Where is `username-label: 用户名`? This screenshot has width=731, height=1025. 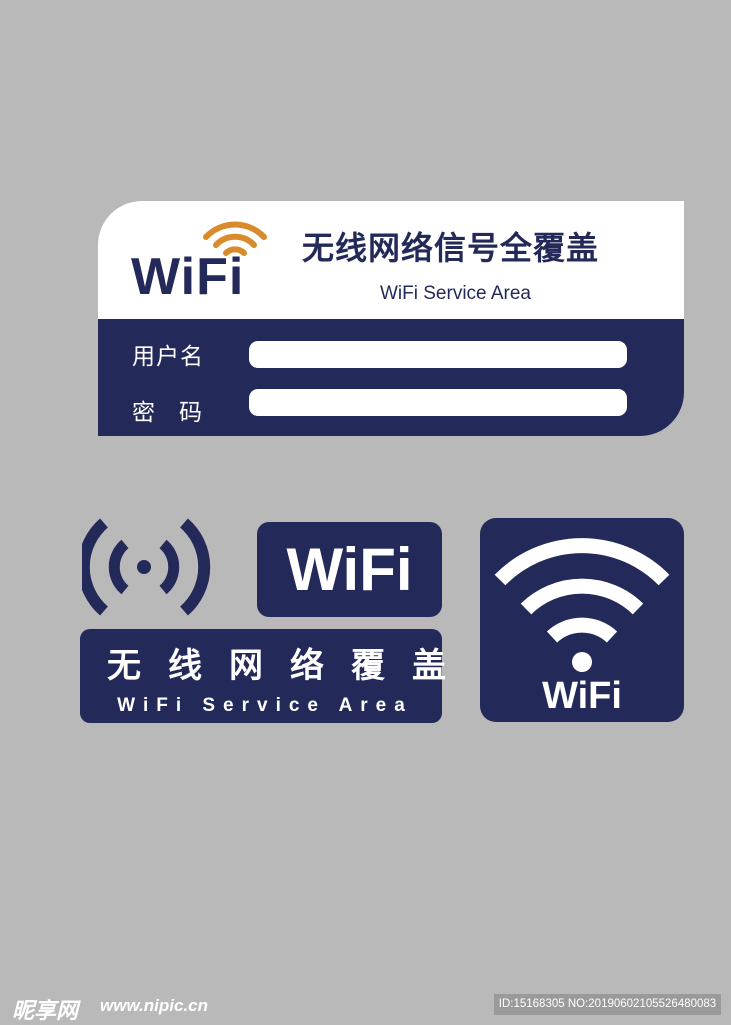 username-label: 用户名 is located at coordinates (168, 357).